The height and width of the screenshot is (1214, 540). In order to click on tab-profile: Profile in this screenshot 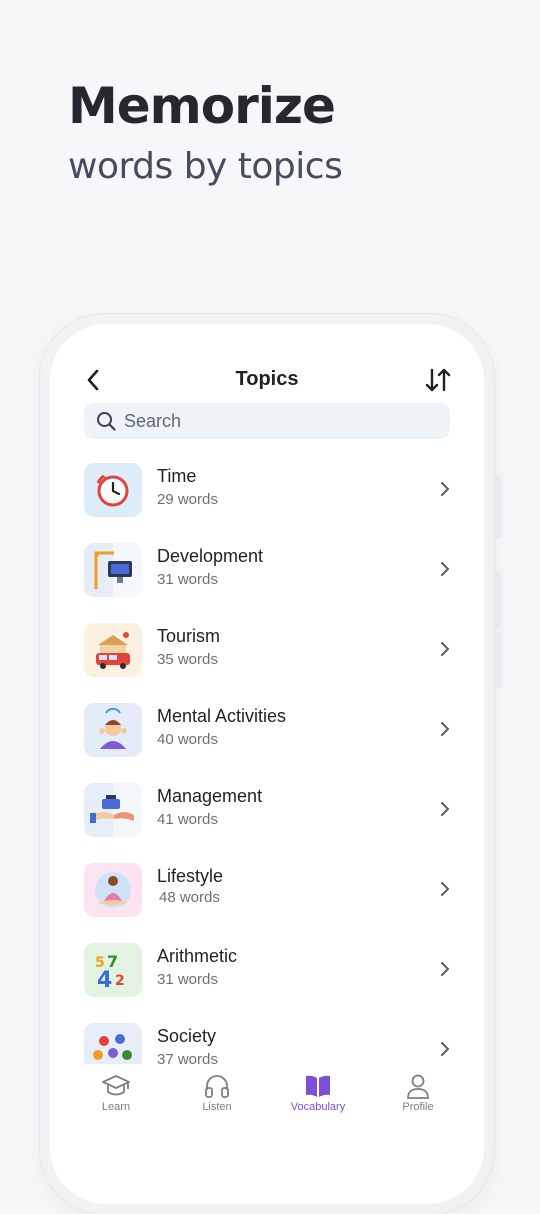, I will do `click(418, 1092)`.